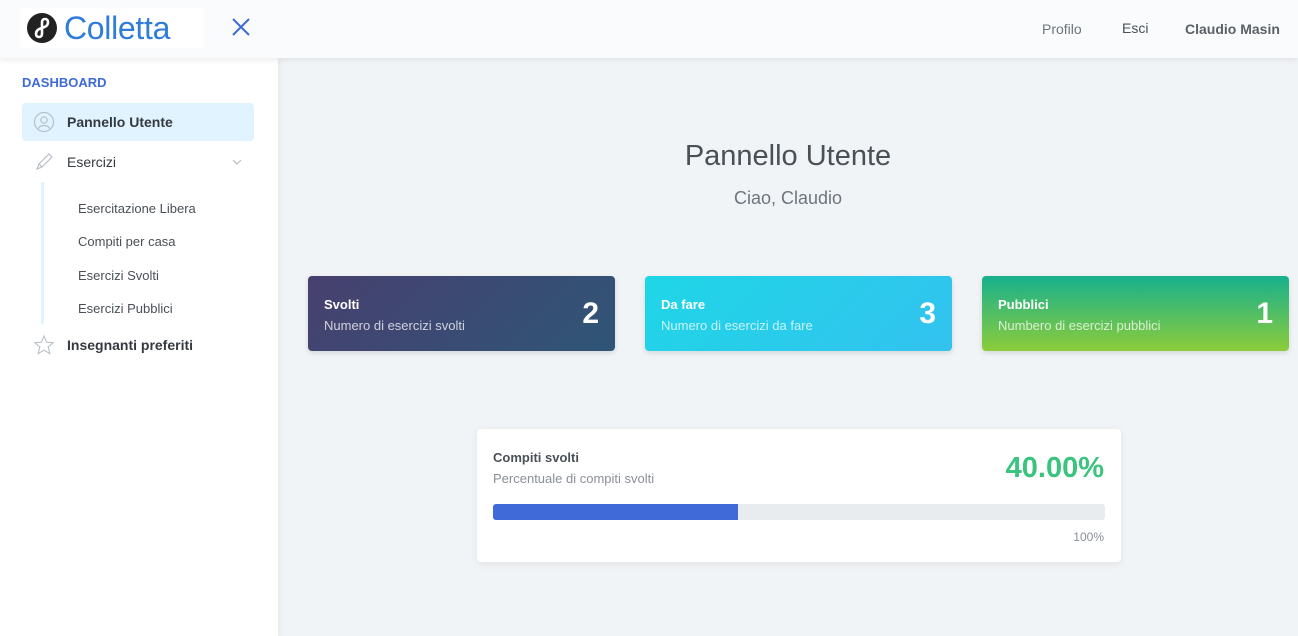  What do you see at coordinates (44, 162) in the screenshot?
I see `pencil-icon` at bounding box center [44, 162].